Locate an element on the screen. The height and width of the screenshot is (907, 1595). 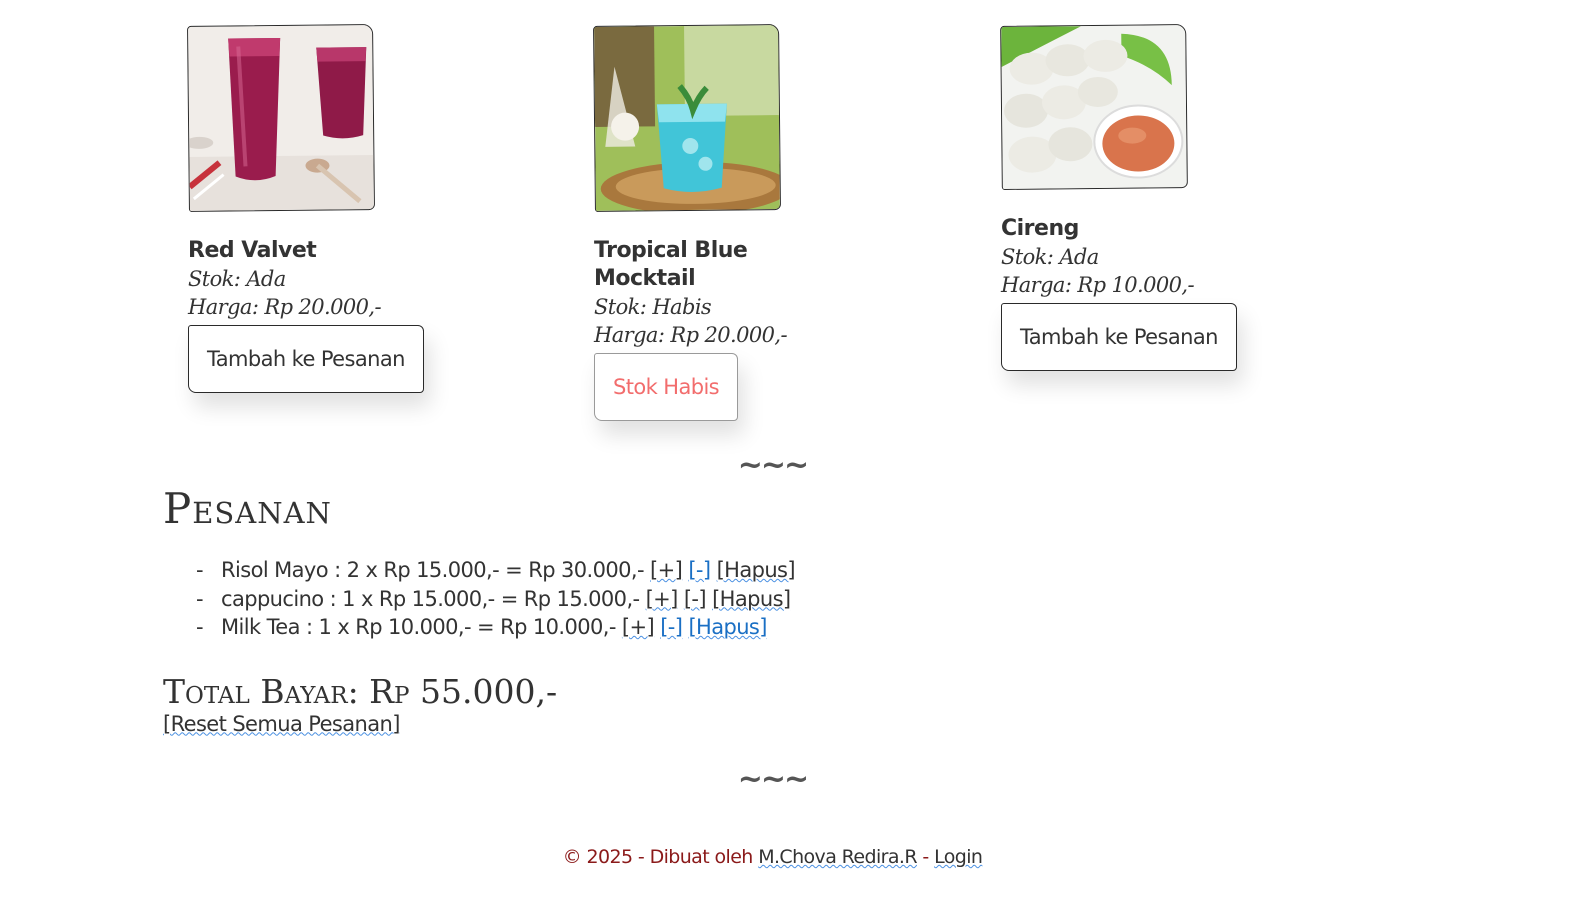
product-price: Harga: Rp 10.000,- is located at coordinates (1098, 285).